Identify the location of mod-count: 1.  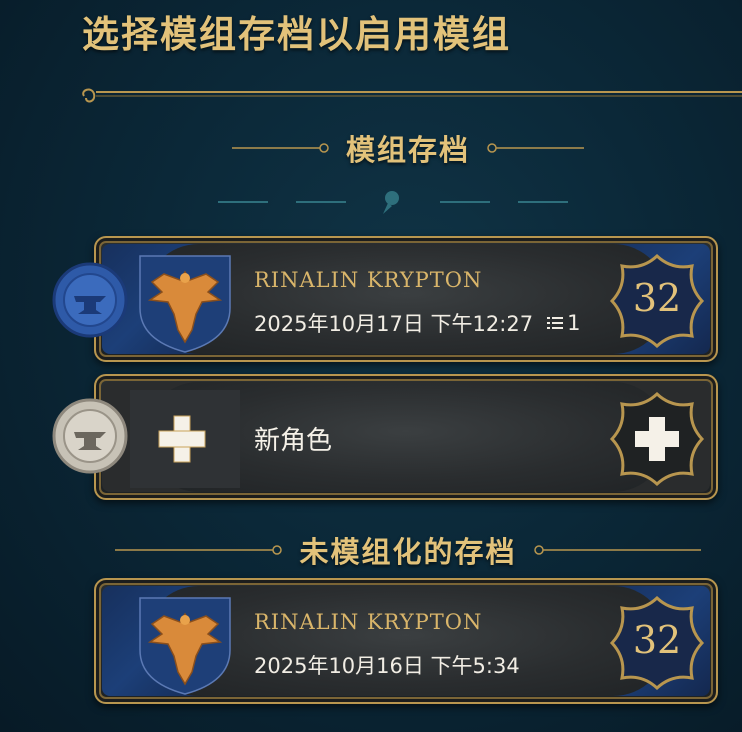
(563, 323).